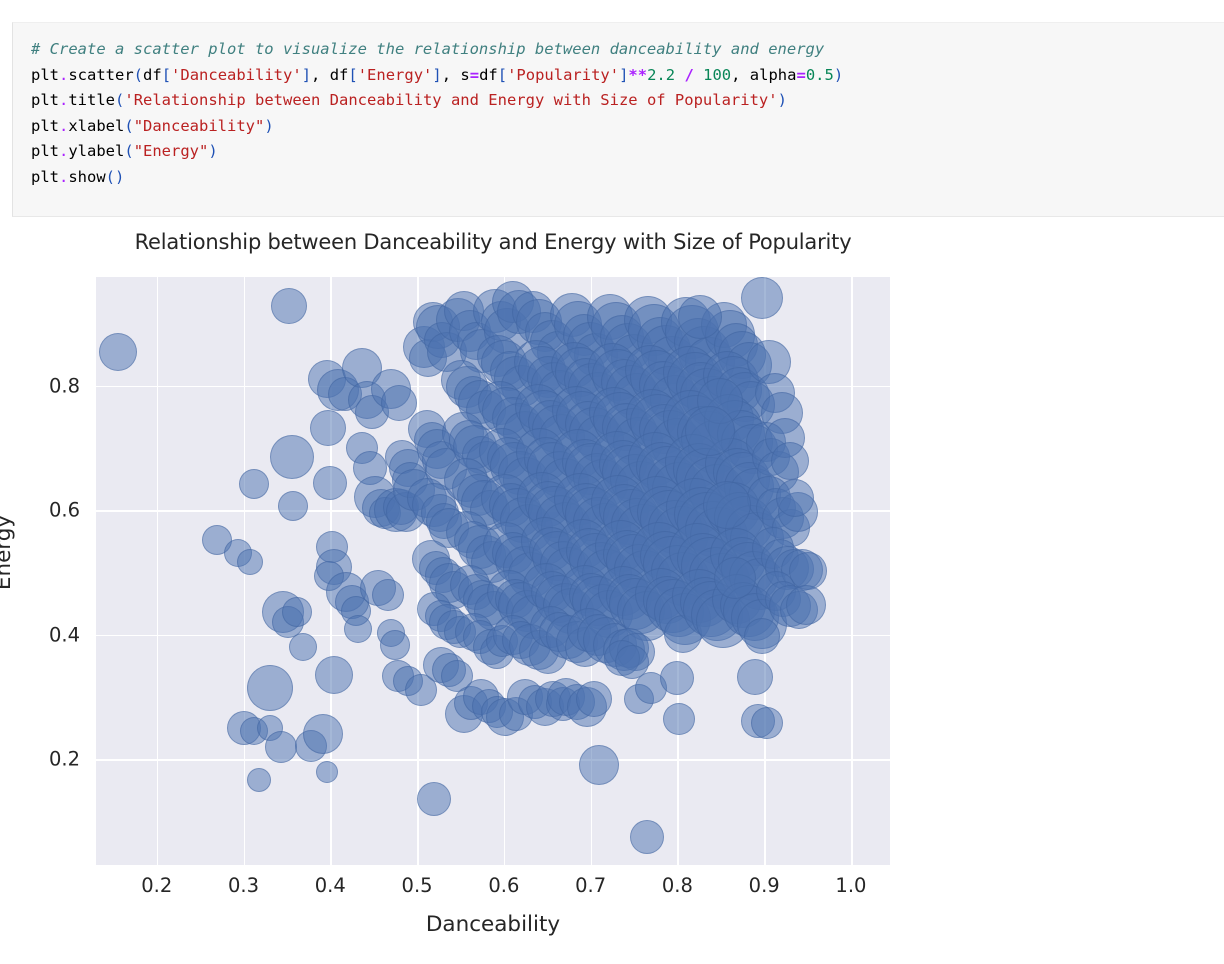  Describe the element at coordinates (157, 885) in the screenshot. I see `x-tick-label: 0.2` at that location.